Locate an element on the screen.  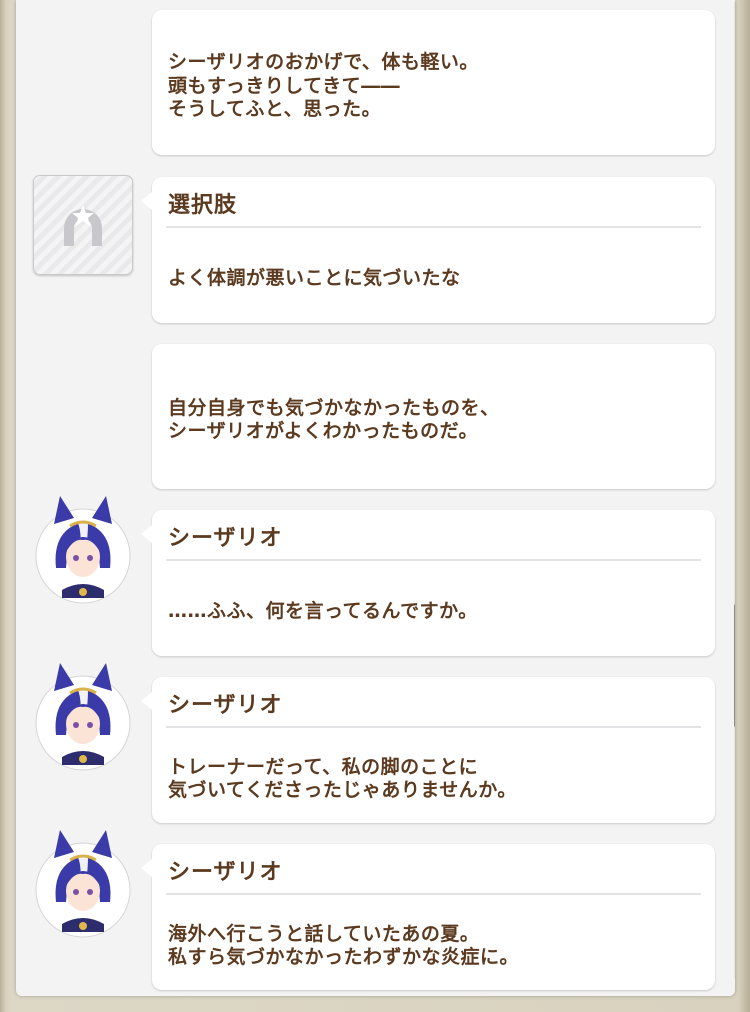
horseshoe-star-icon is located at coordinates (83, 225).